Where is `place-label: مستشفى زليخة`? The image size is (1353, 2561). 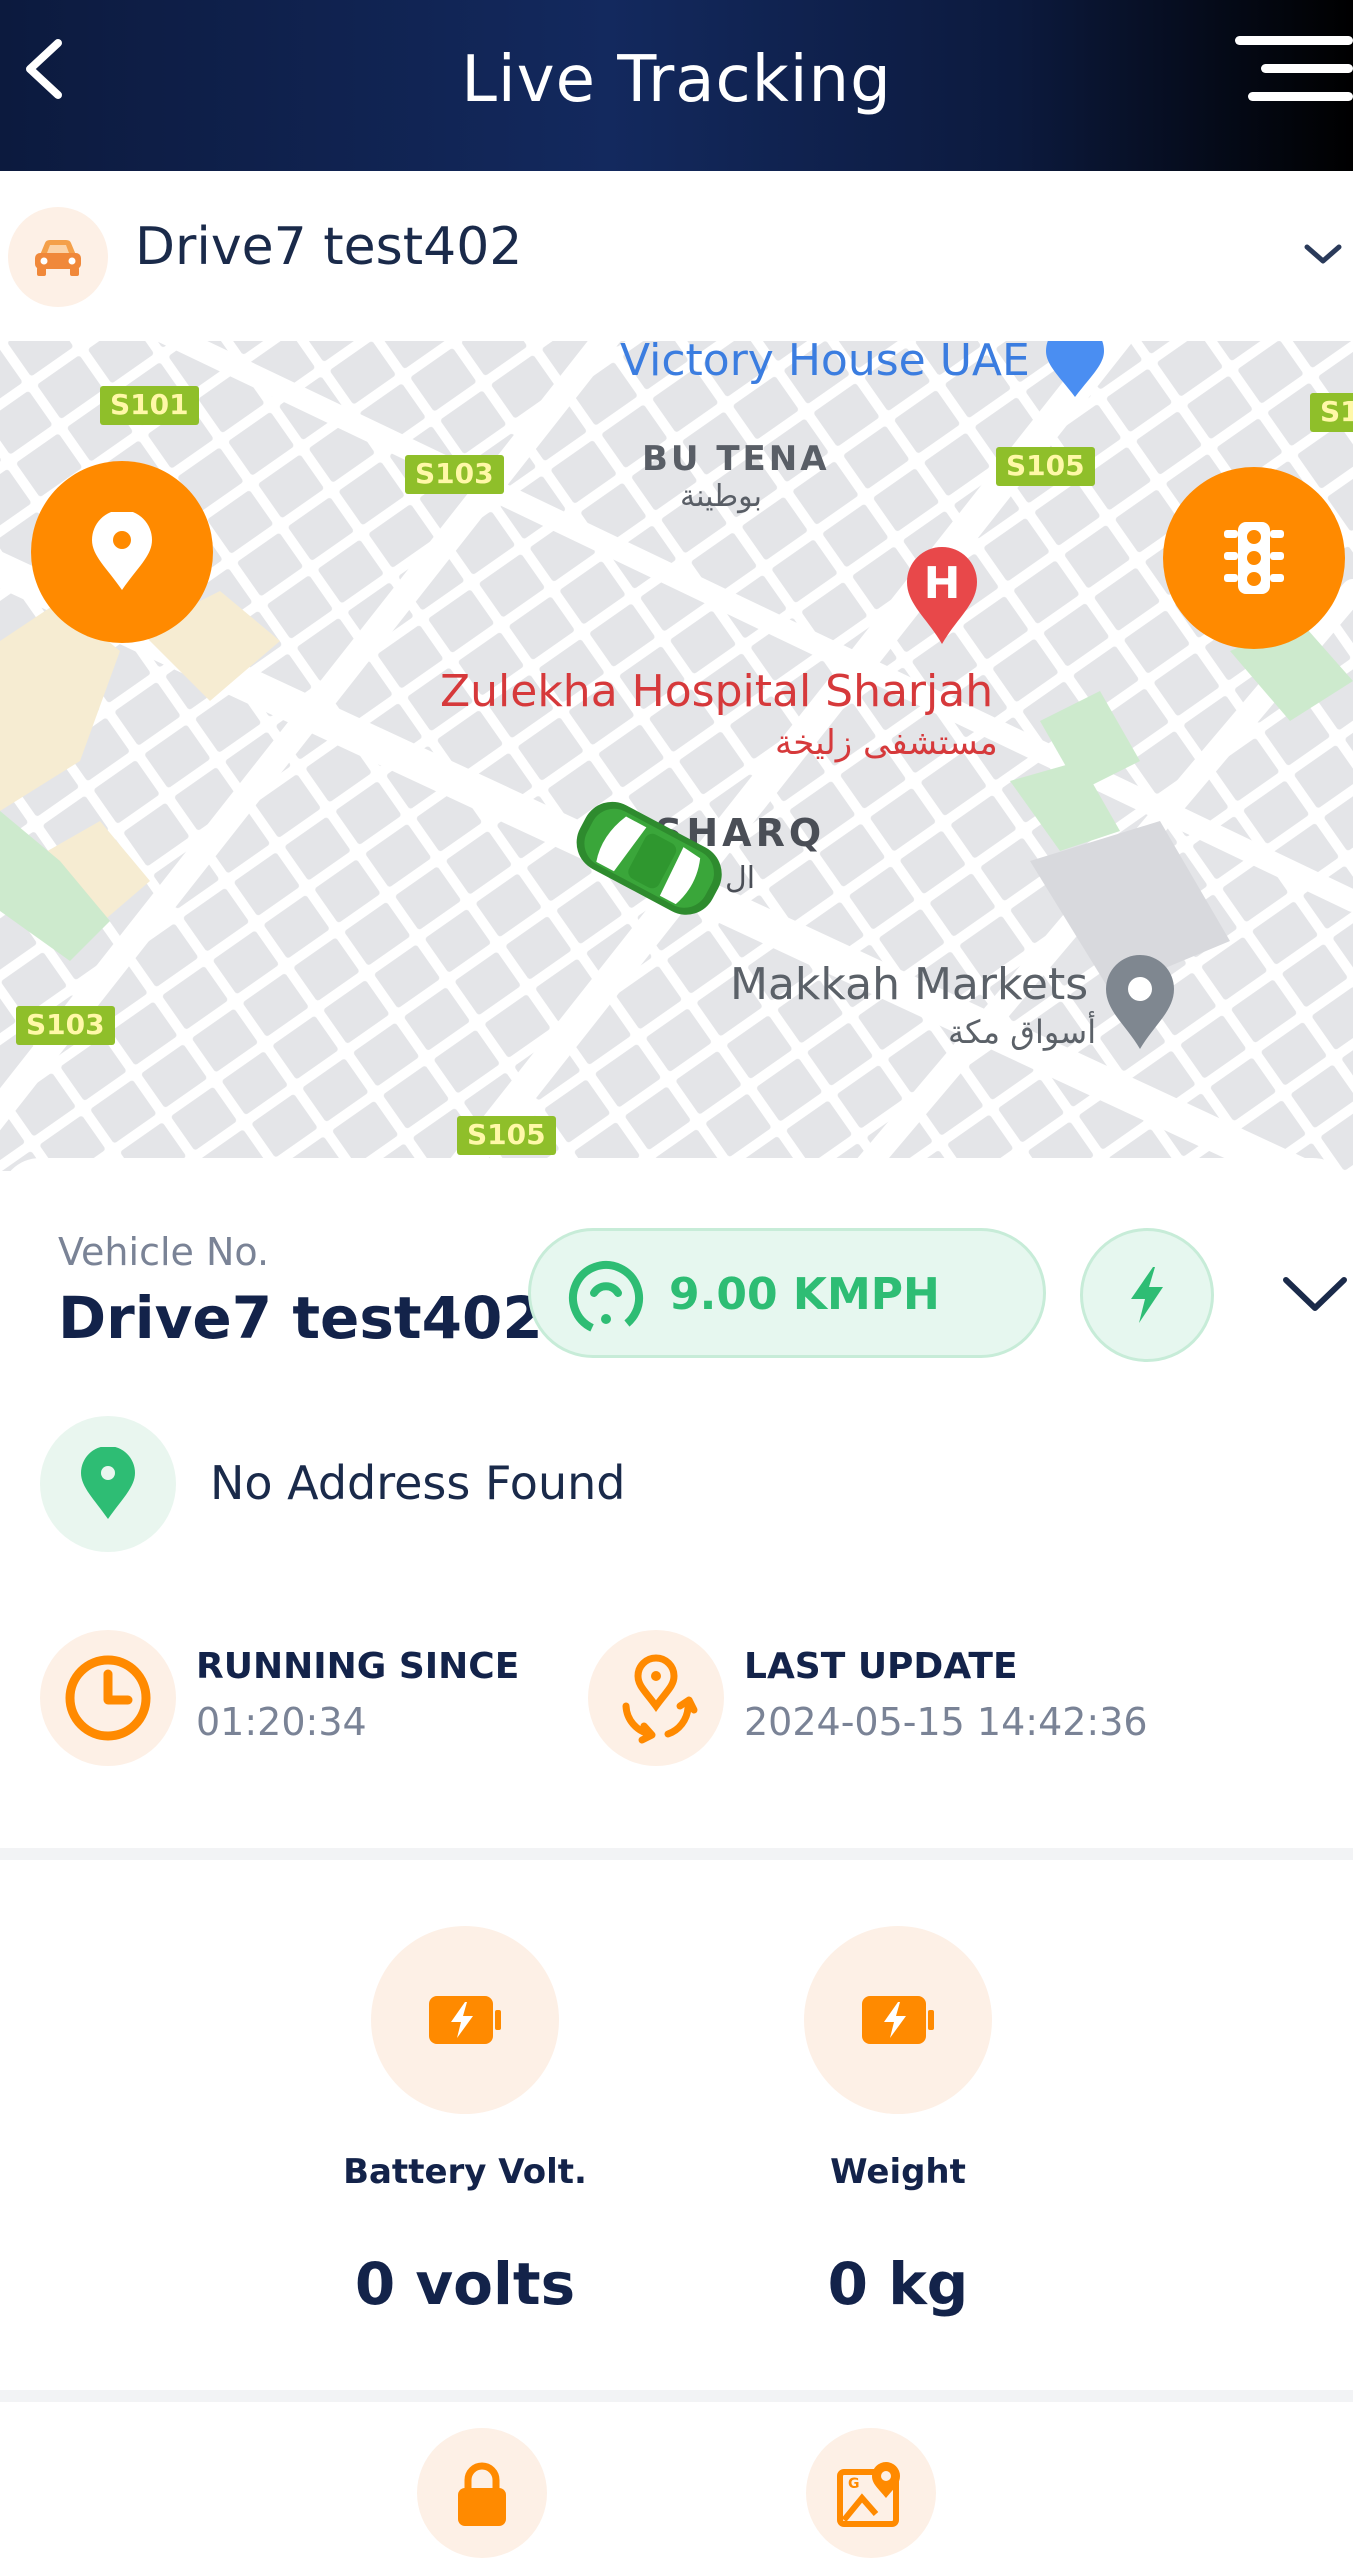 place-label: مستشفى زليخة is located at coordinates (886, 743).